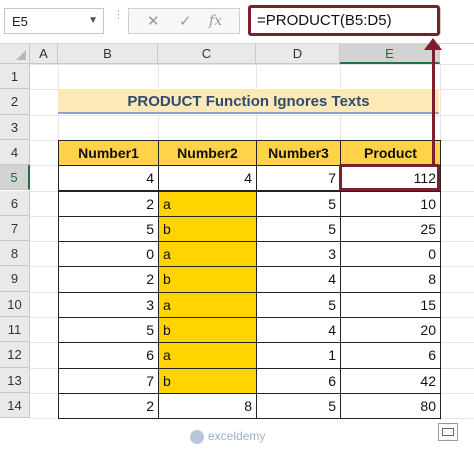 This screenshot has height=459, width=474. I want to click on arrow-connector, so click(433, 104).